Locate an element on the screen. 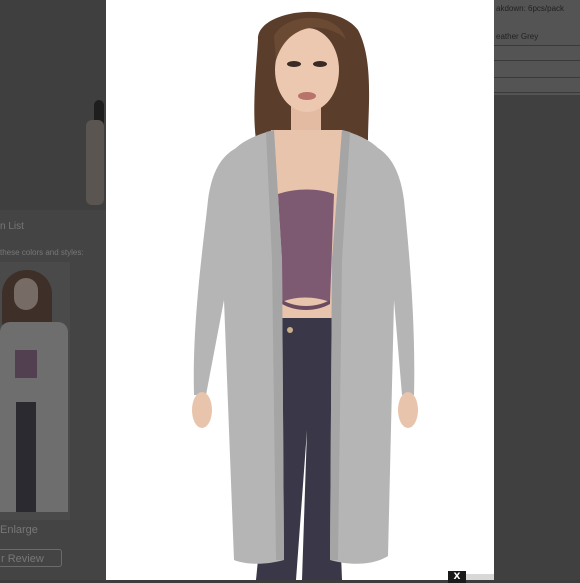  thumbnail-face is located at coordinates (26, 294).